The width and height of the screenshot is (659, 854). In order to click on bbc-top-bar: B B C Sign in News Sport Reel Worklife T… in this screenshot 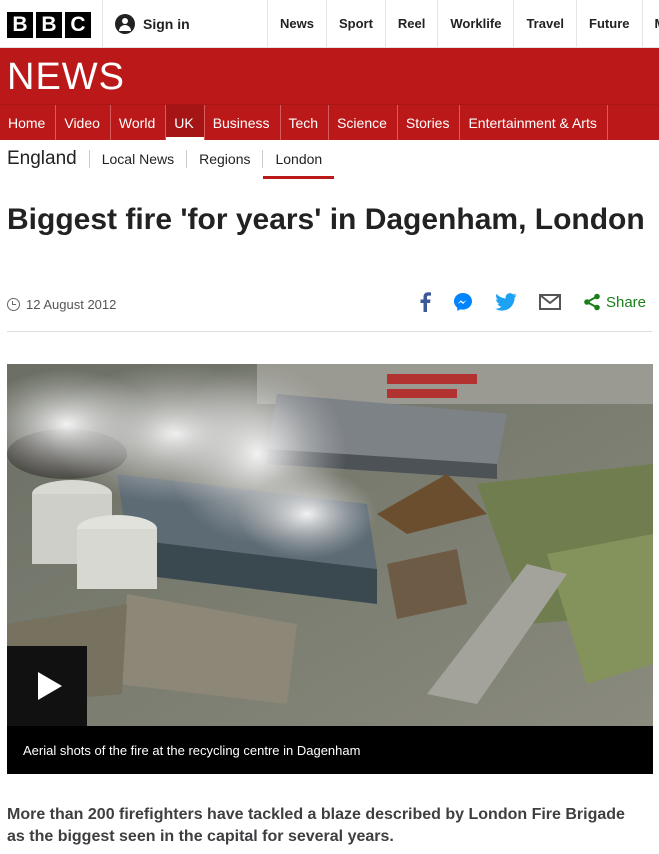, I will do `click(329, 24)`.